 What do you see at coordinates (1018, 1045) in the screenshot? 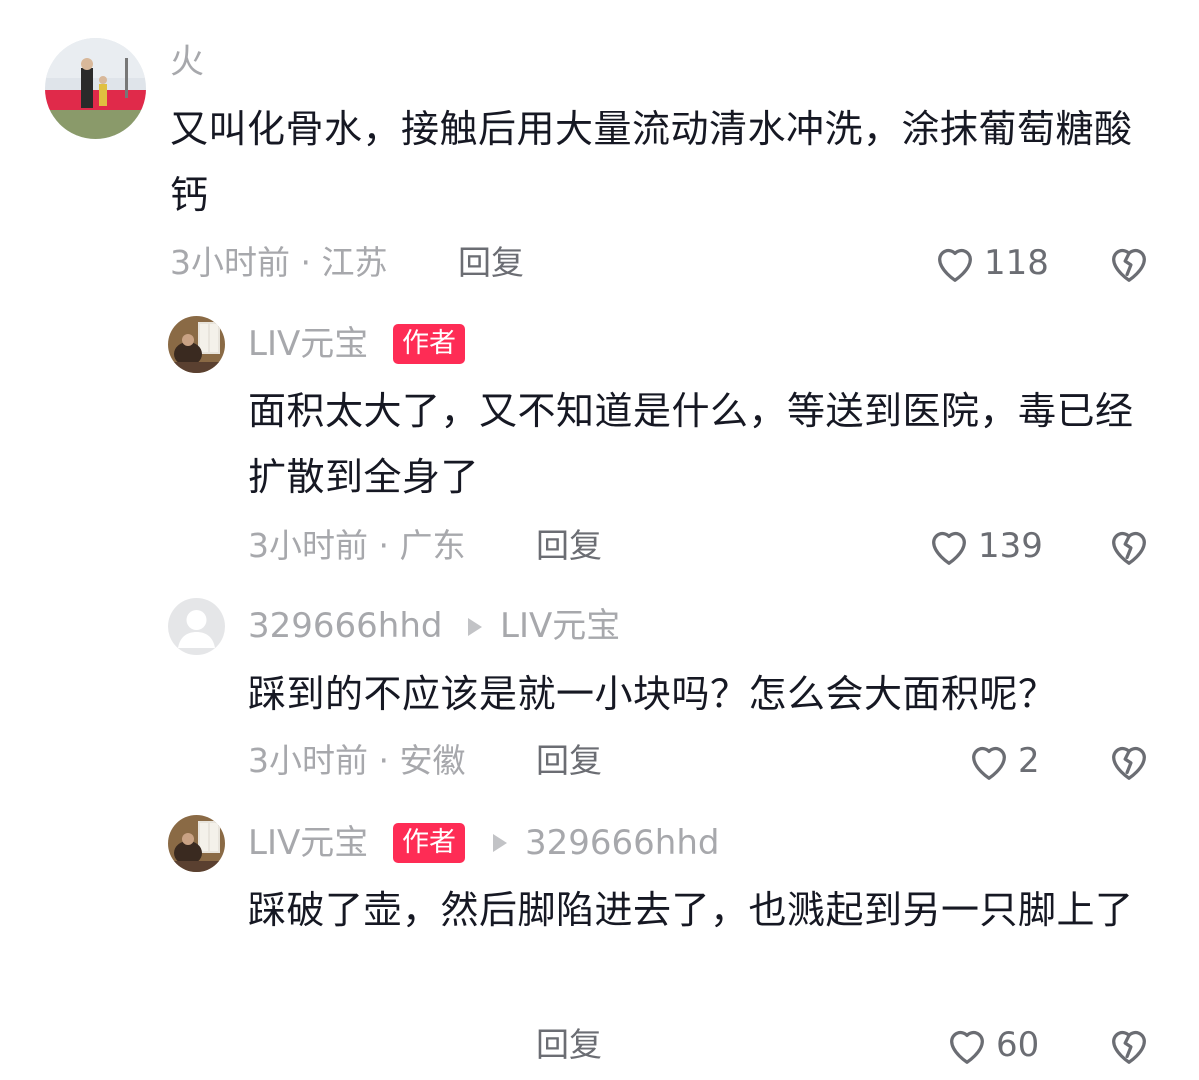
I see `like-count: 60` at bounding box center [1018, 1045].